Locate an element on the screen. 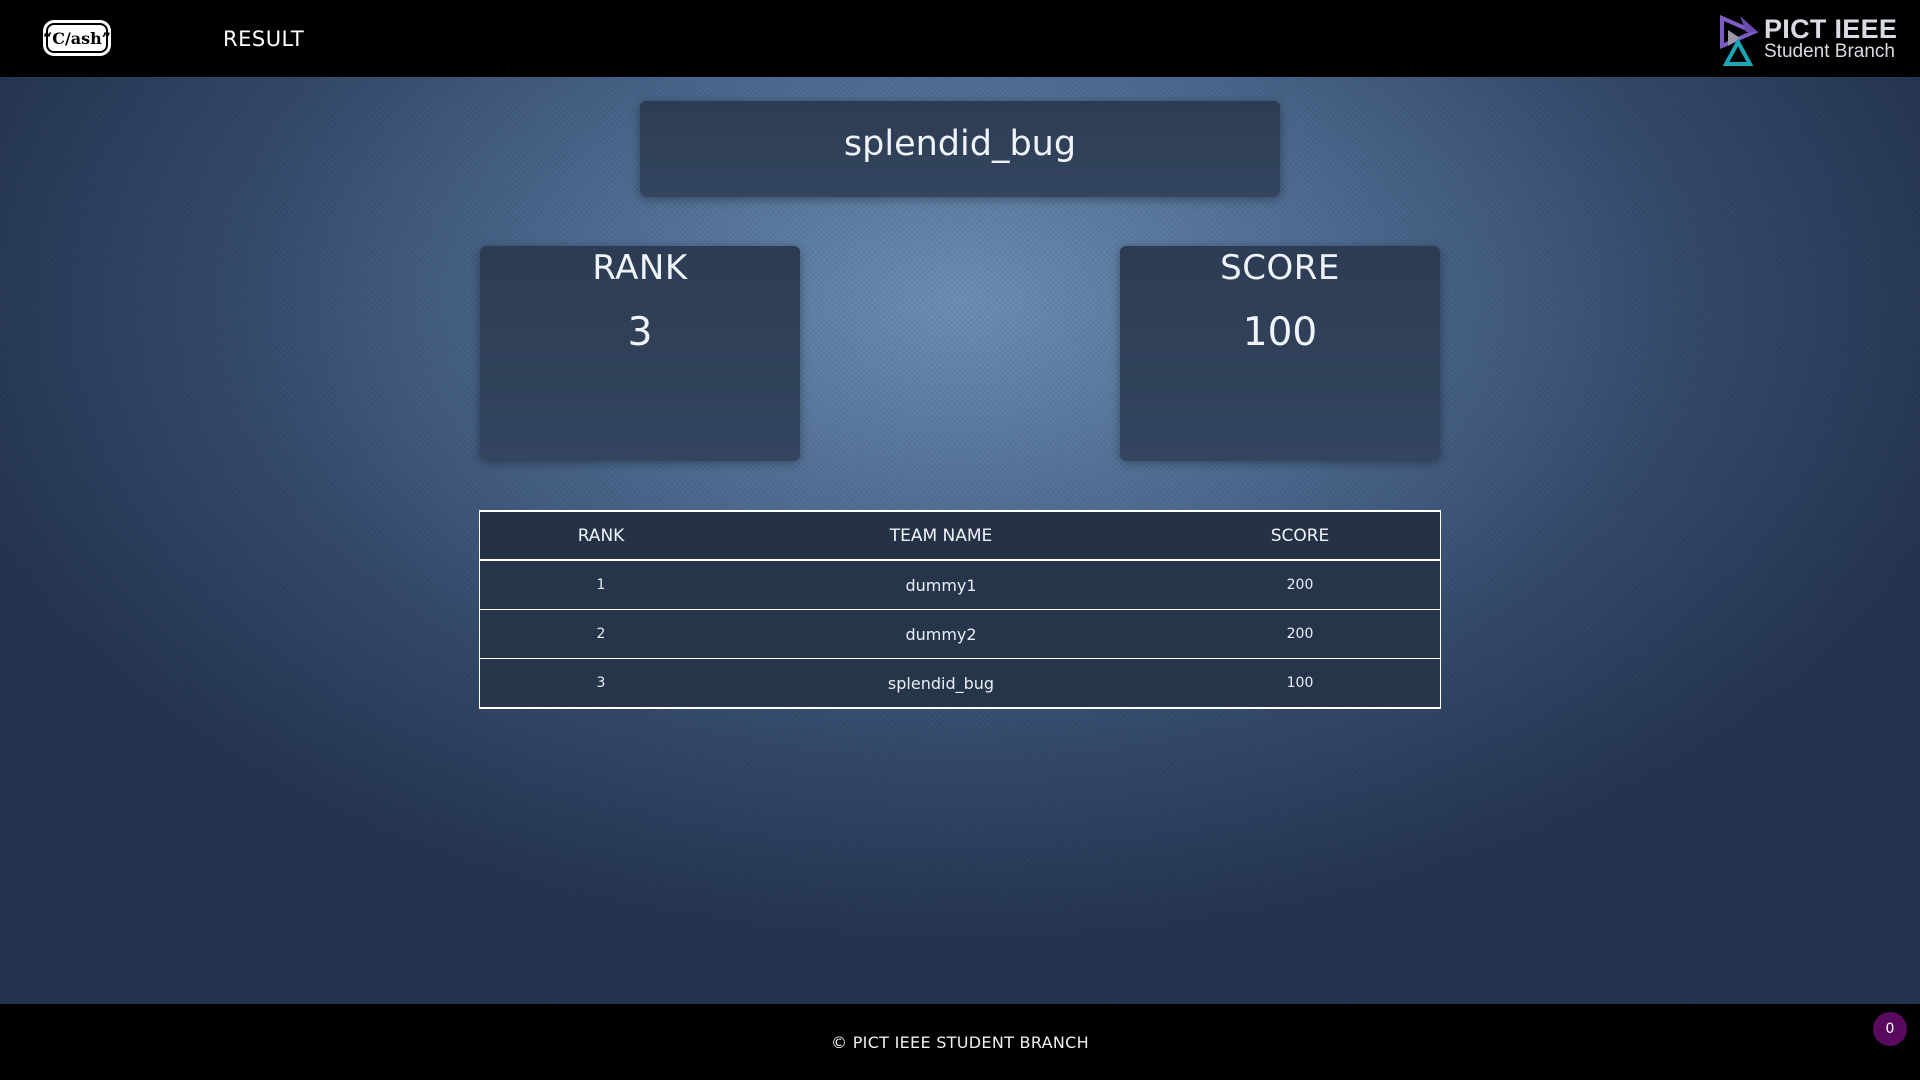 The height and width of the screenshot is (1080, 1920). footer: © PICT IEEE STUDENT BRANCH 0 is located at coordinates (960, 1042).